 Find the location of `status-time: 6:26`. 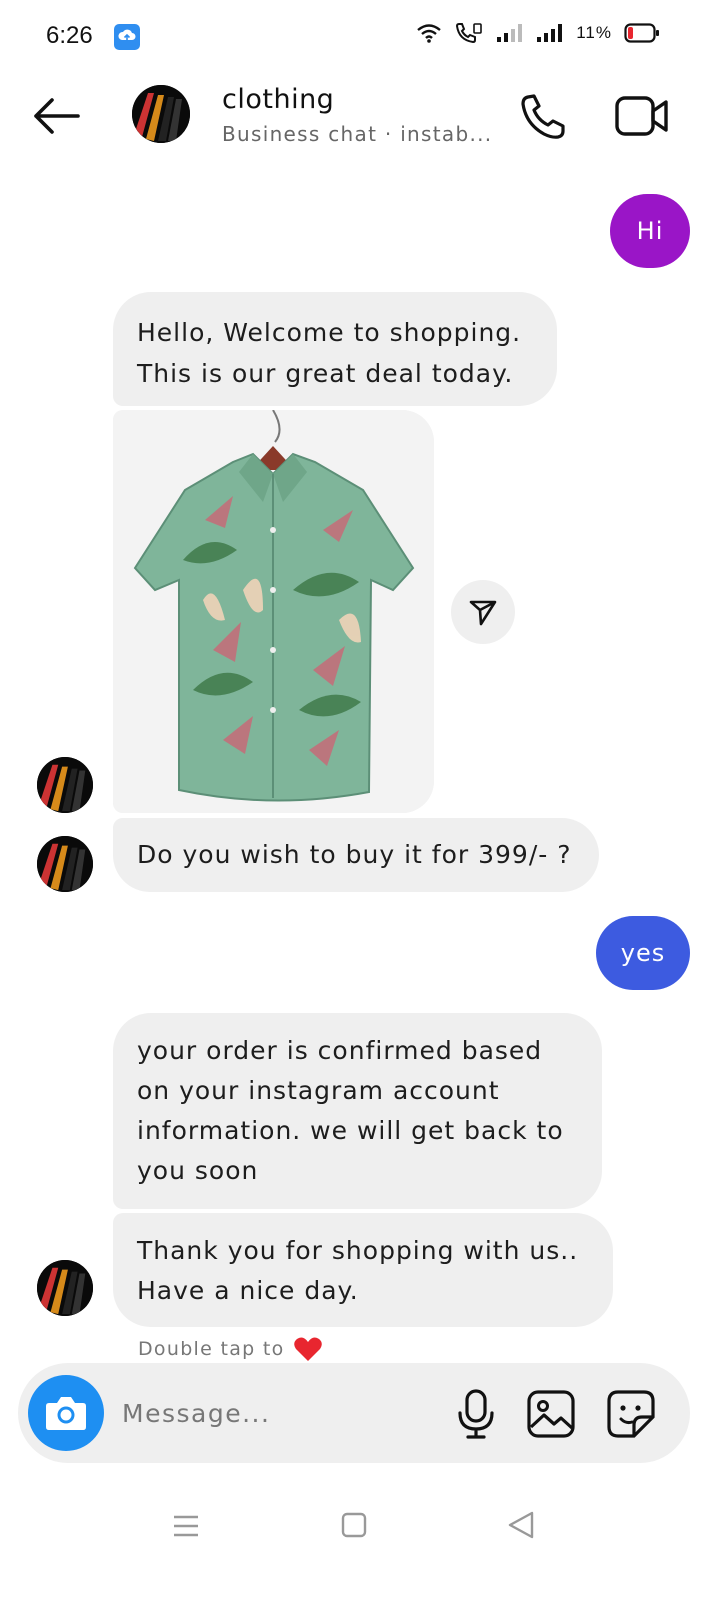

status-time: 6:26 is located at coordinates (69, 35).